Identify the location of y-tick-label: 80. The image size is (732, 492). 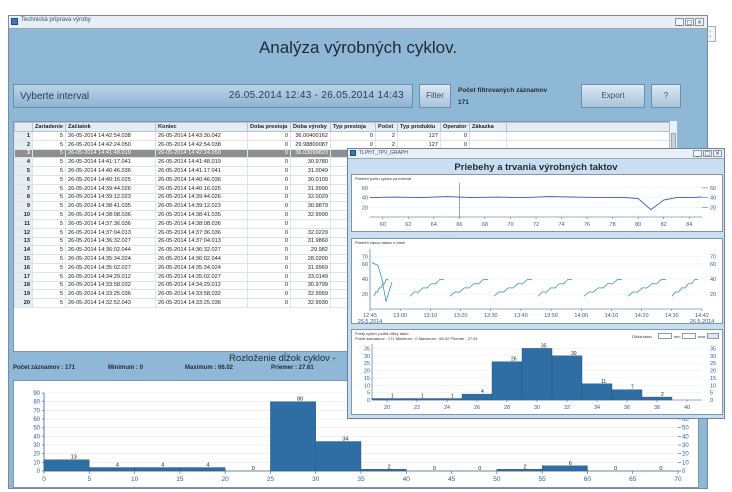
(36, 403).